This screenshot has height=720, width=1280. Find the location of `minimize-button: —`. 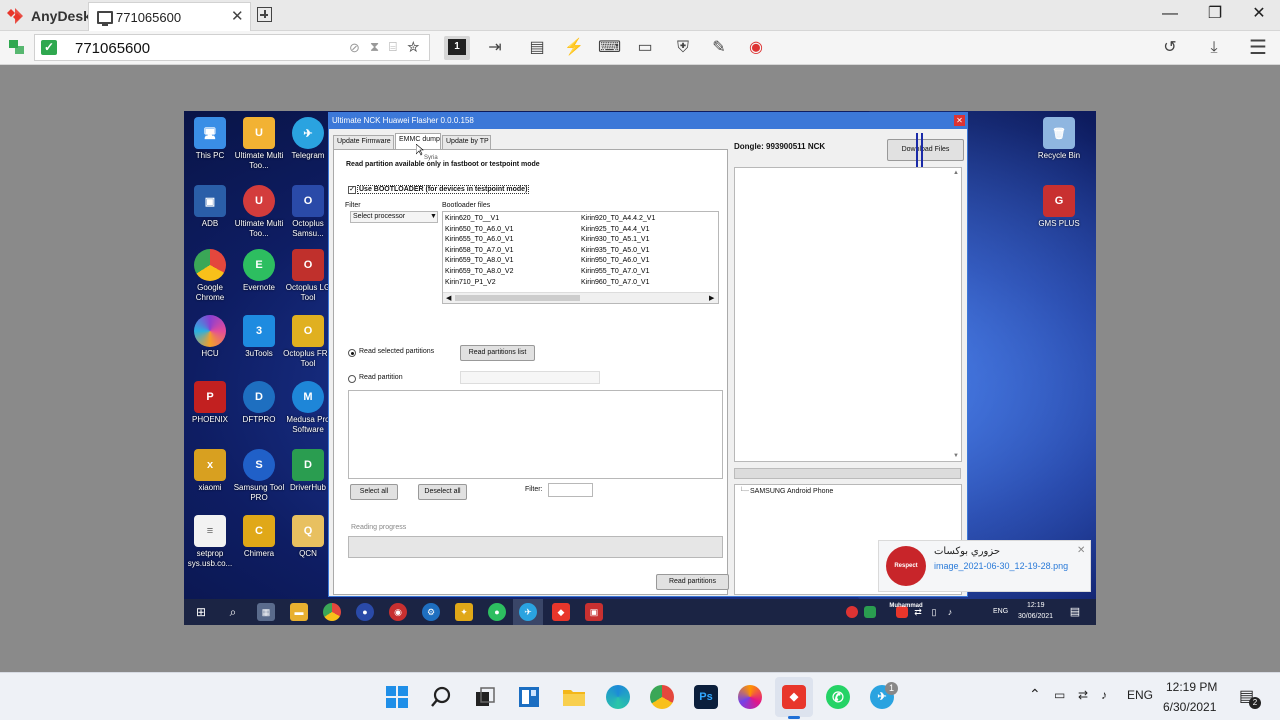

minimize-button: — is located at coordinates (1170, 14).